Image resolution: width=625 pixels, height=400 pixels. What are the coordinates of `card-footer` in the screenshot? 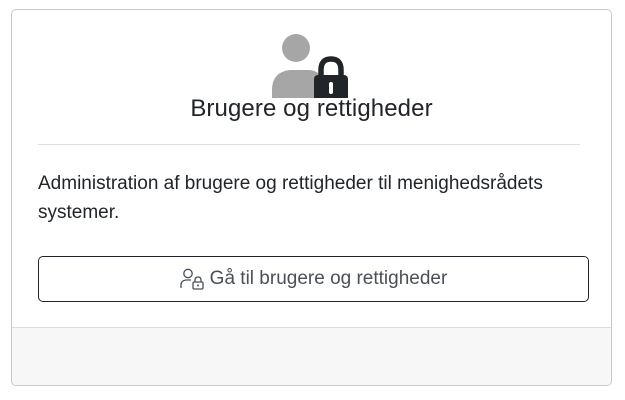 It's located at (311, 356).